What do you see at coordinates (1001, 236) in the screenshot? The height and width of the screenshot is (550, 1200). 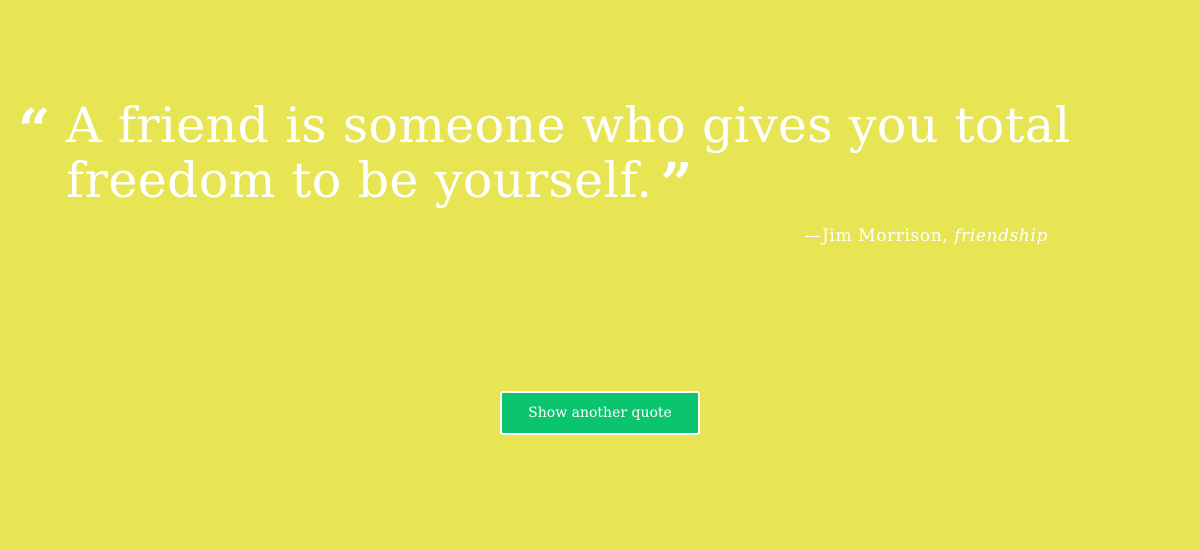 I see `quote-topic: friendship` at bounding box center [1001, 236].